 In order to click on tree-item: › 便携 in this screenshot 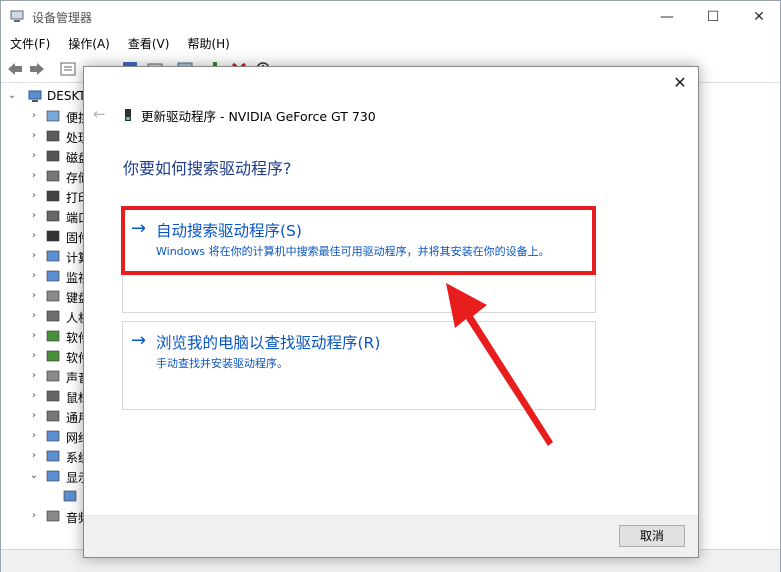, I will do `click(43, 116)`.